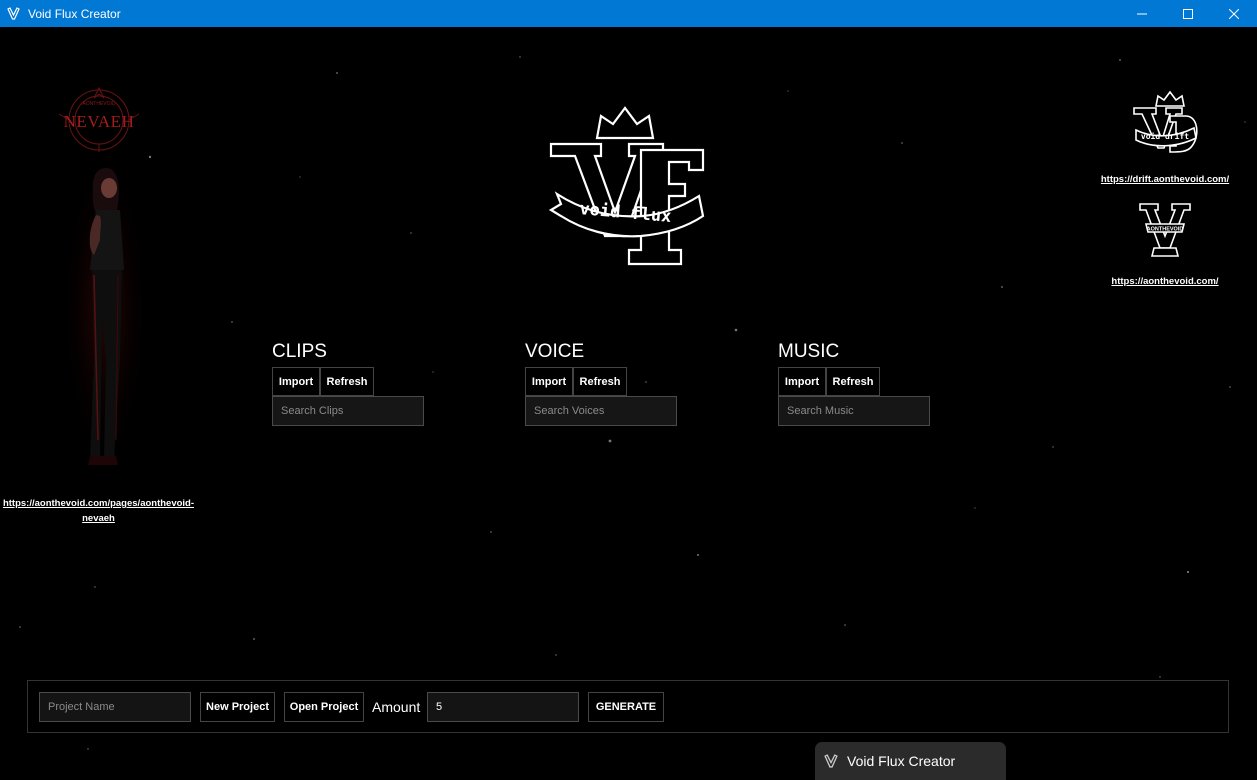 Image resolution: width=1257 pixels, height=780 pixels. I want to click on window-title: Void Flux Creator, so click(74, 13).